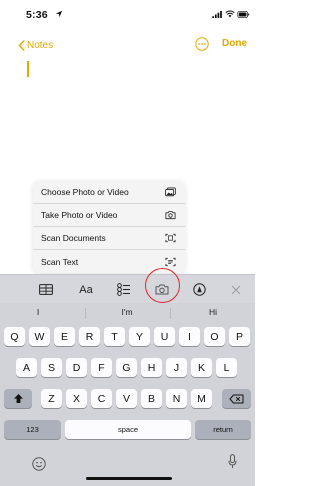 The width and height of the screenshot is (320, 486). Describe the element at coordinates (239, 336) in the screenshot. I see `key-p: P` at that location.